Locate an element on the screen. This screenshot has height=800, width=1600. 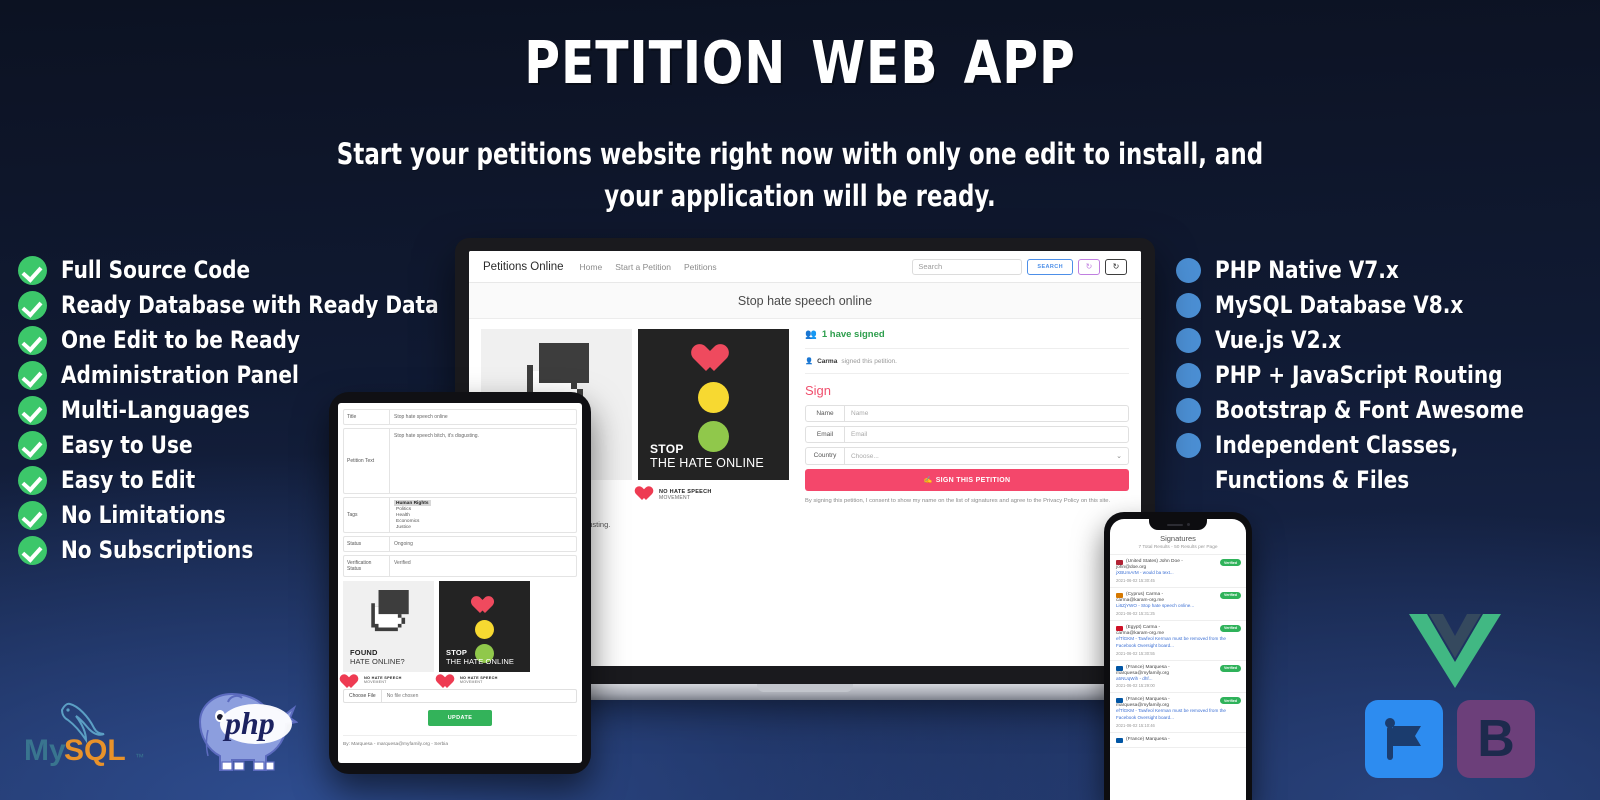
user-check-icon: 👤 is located at coordinates (809, 361).